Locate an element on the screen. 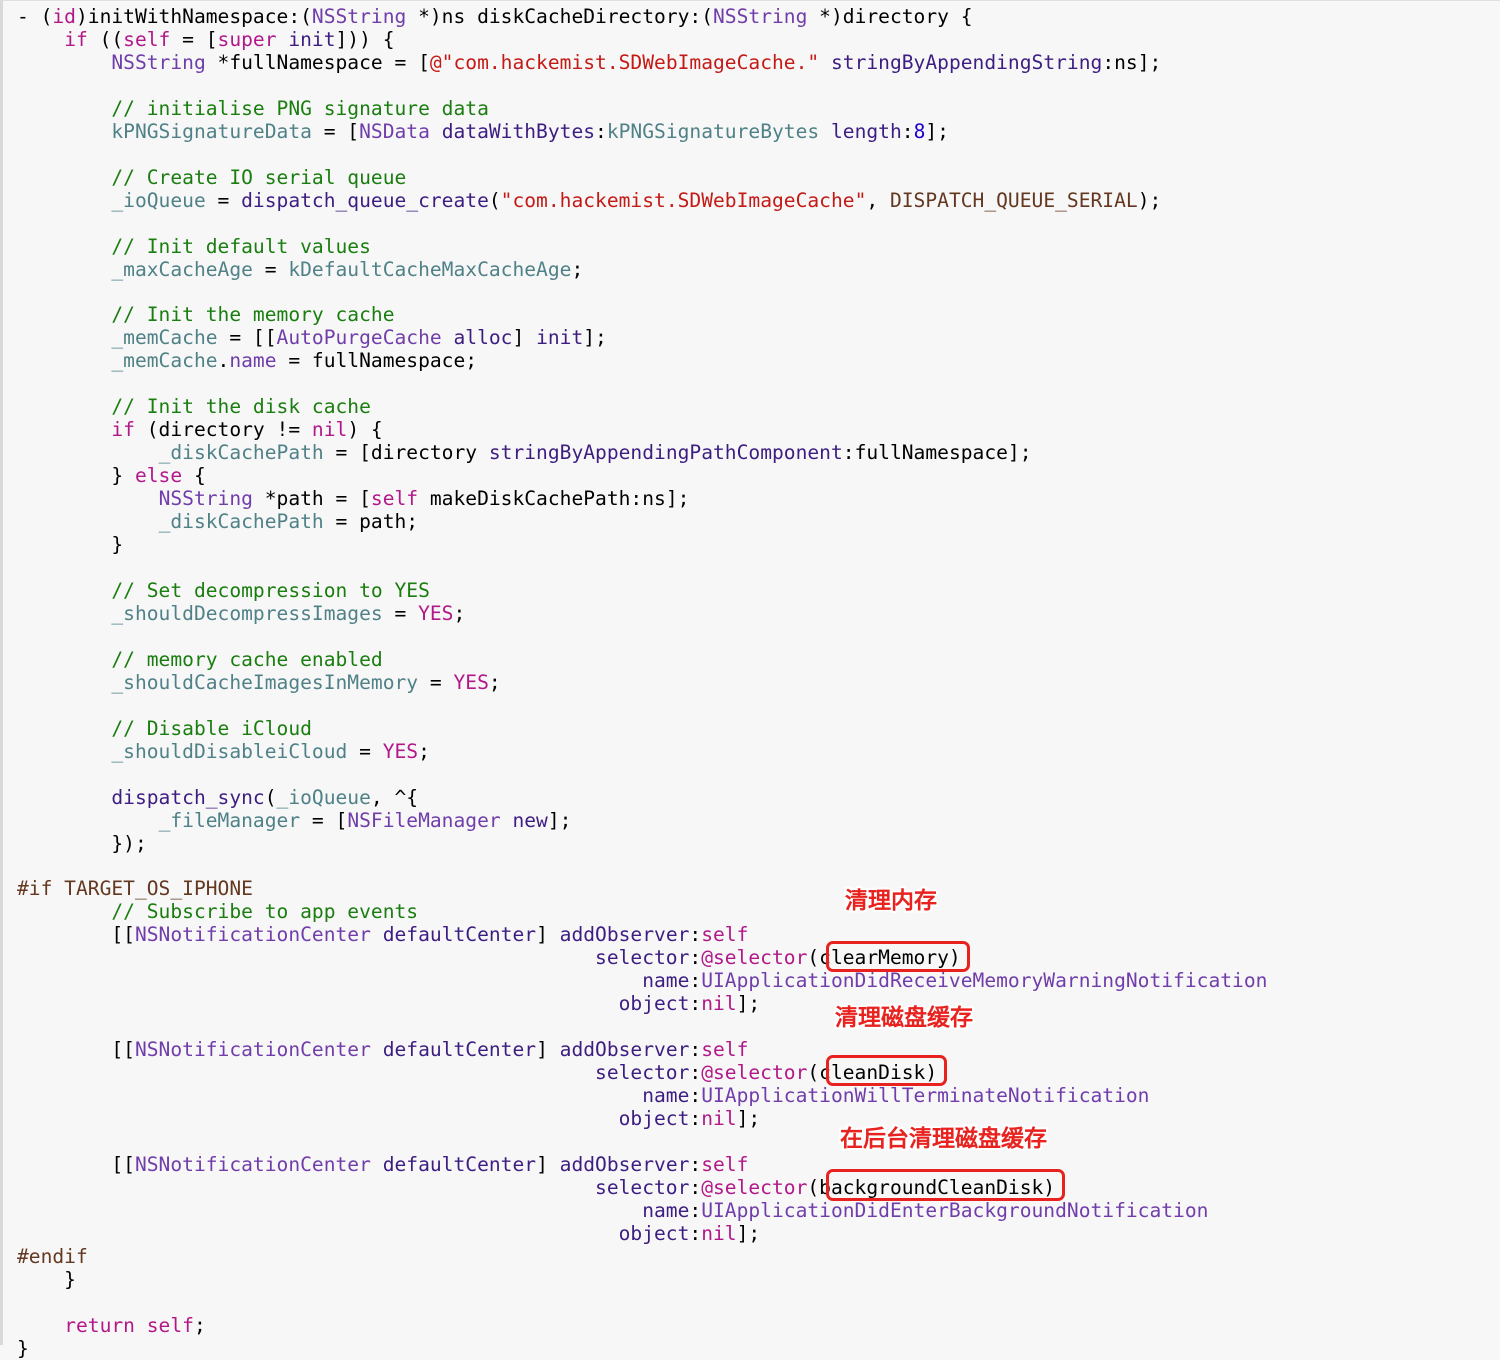 This screenshot has height=1360, width=1500. code-line: // initialise PNG signature data is located at coordinates (253, 108).